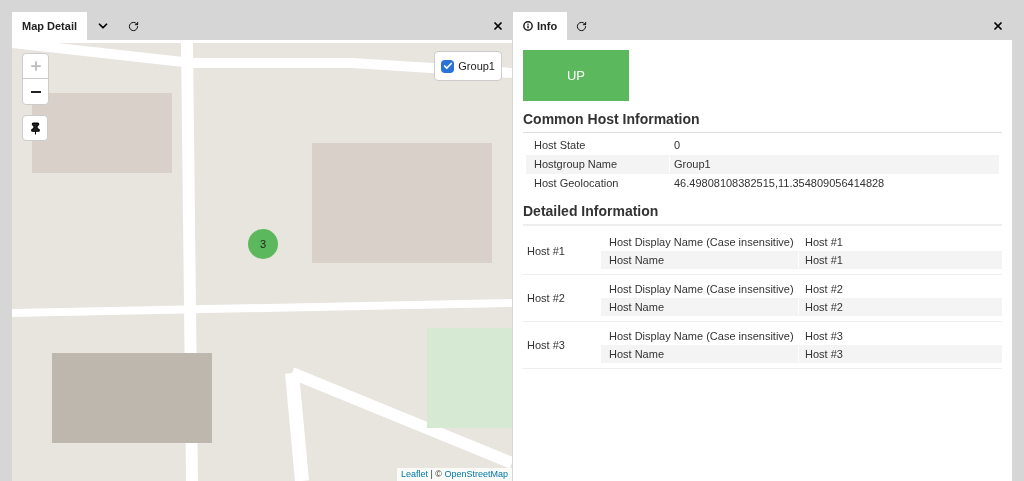 This screenshot has width=1024, height=481. Describe the element at coordinates (546, 251) in the screenshot. I see `host-name: Host #1` at that location.